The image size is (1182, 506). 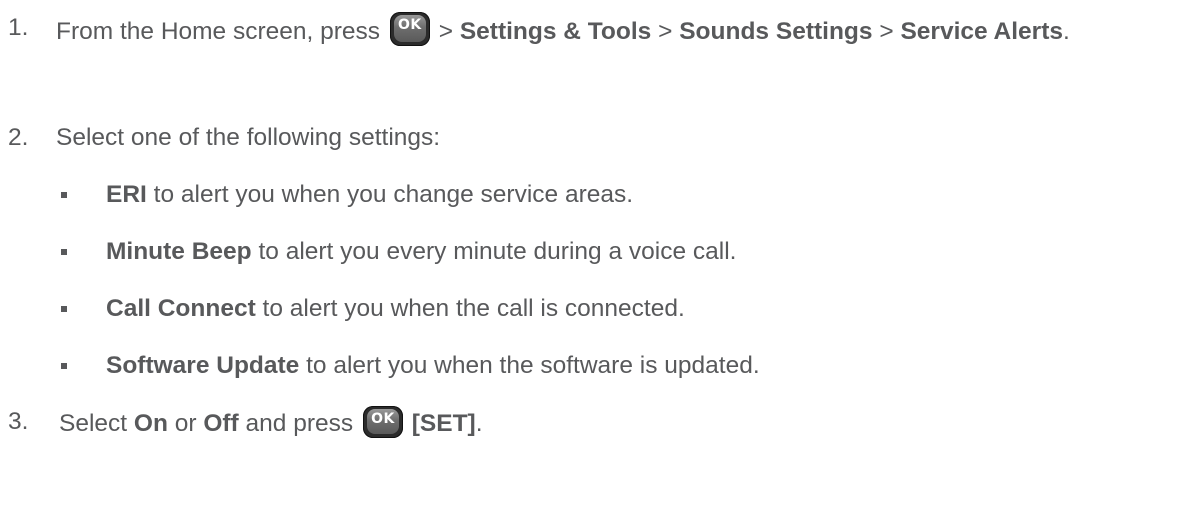 What do you see at coordinates (296, 423) in the screenshot?
I see `step-text-mid: and press` at bounding box center [296, 423].